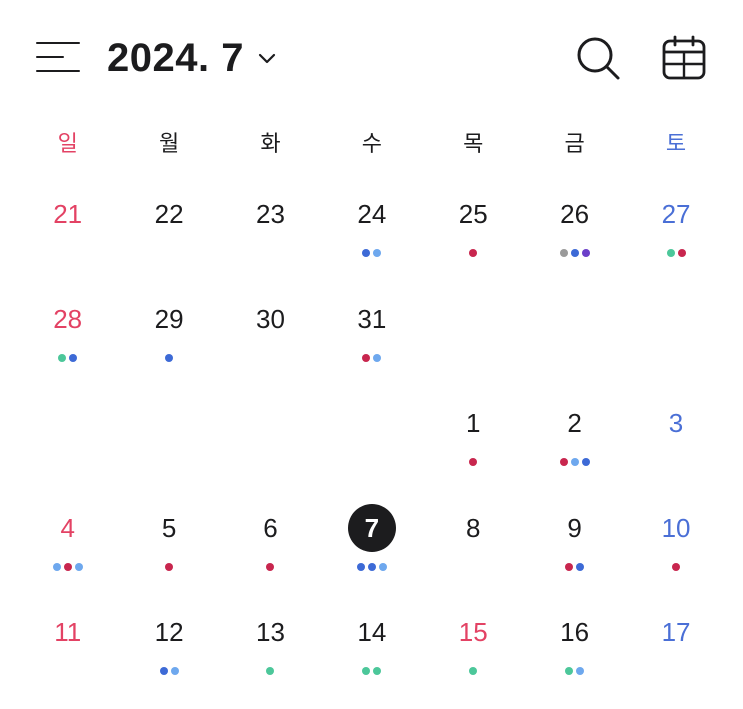 The height and width of the screenshot is (709, 743). What do you see at coordinates (67, 343) in the screenshot?
I see `day-cell: 28` at bounding box center [67, 343].